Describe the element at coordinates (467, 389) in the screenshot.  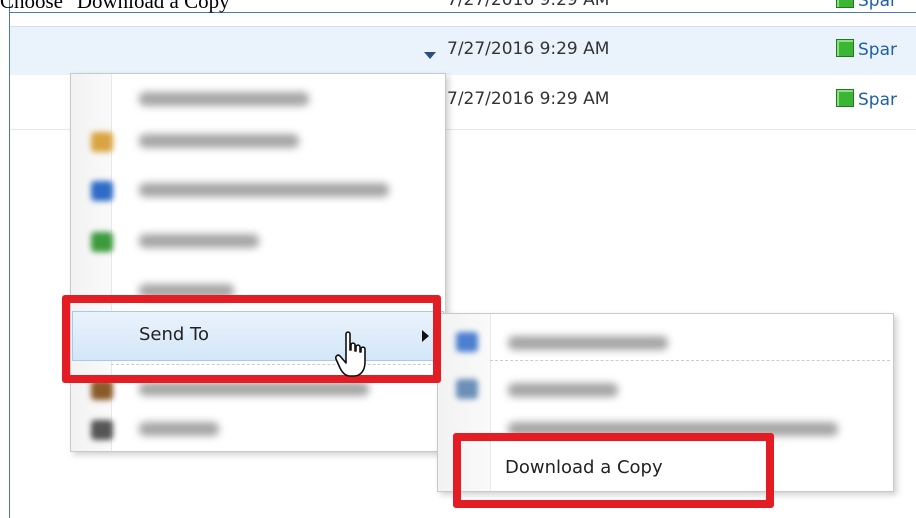
I see `email-link-icon` at that location.